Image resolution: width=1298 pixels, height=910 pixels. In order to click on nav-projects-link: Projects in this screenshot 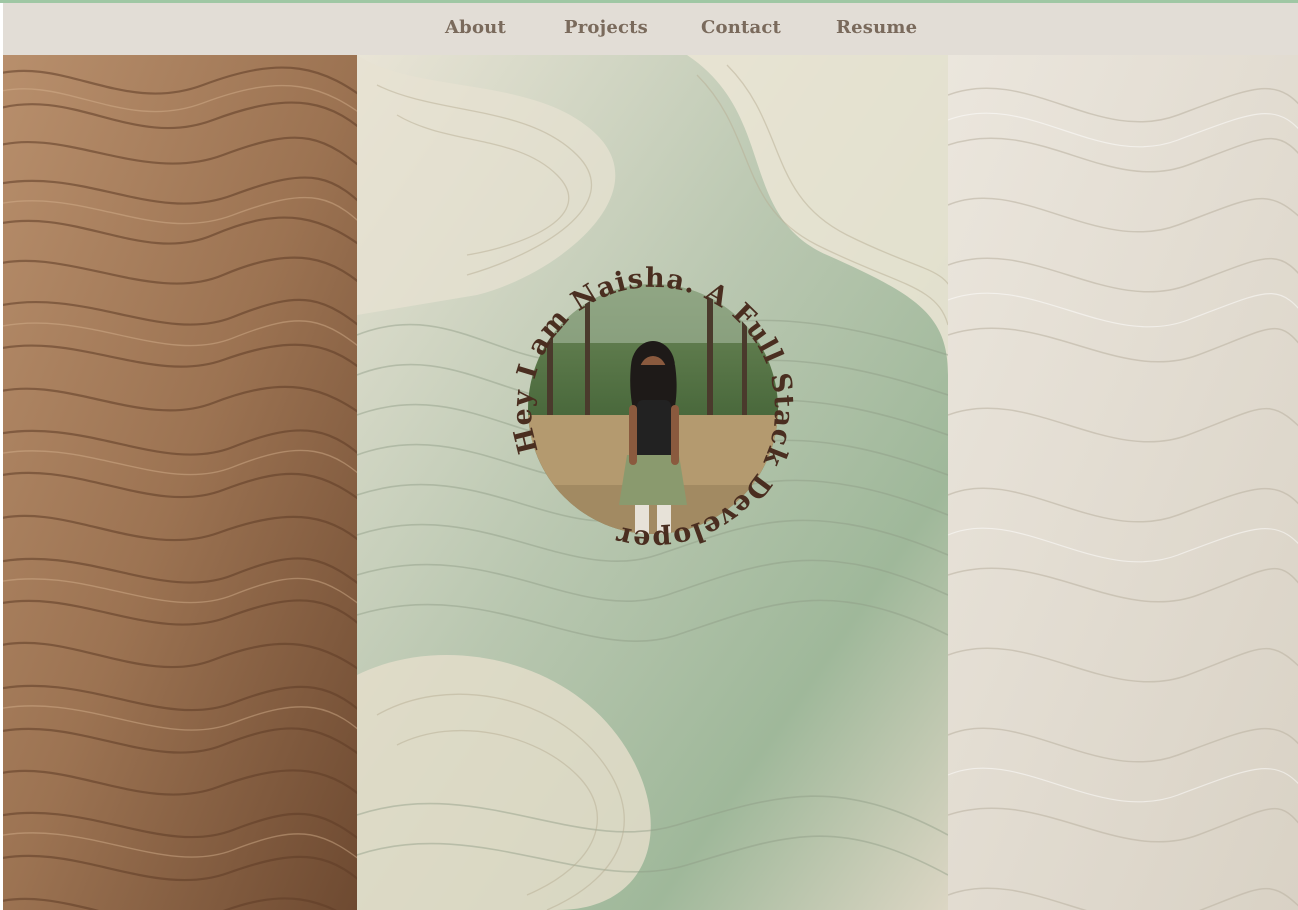, I will do `click(606, 27)`.